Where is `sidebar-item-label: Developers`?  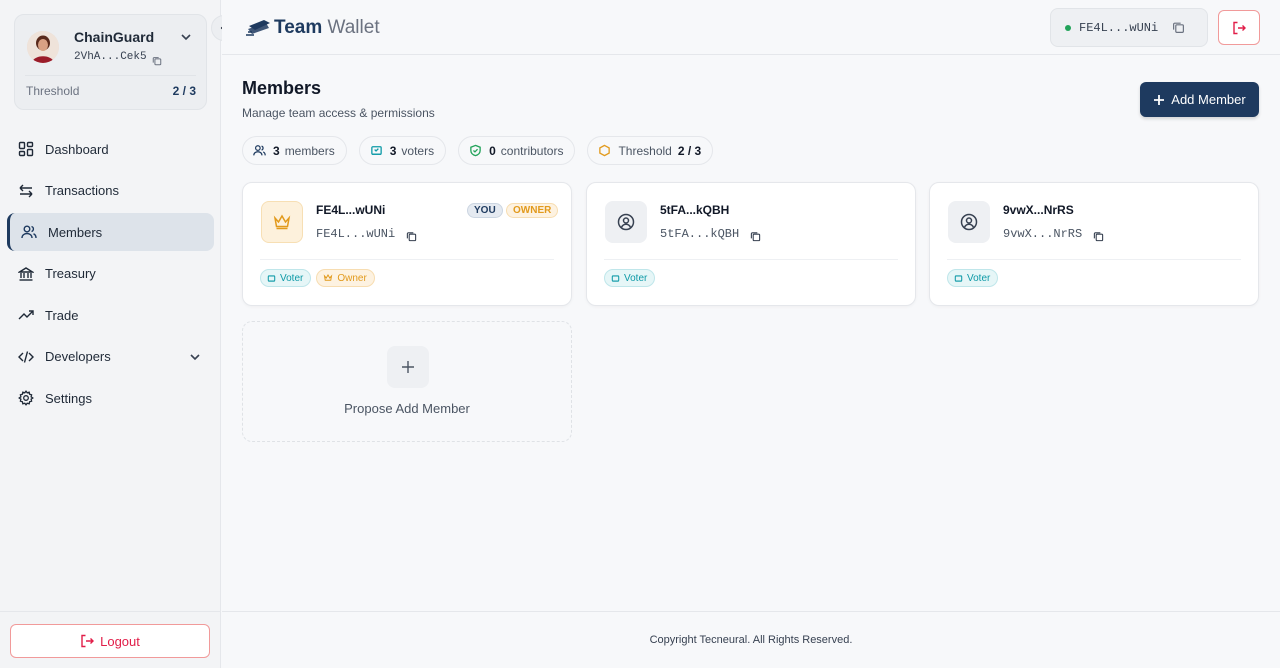 sidebar-item-label: Developers is located at coordinates (78, 356).